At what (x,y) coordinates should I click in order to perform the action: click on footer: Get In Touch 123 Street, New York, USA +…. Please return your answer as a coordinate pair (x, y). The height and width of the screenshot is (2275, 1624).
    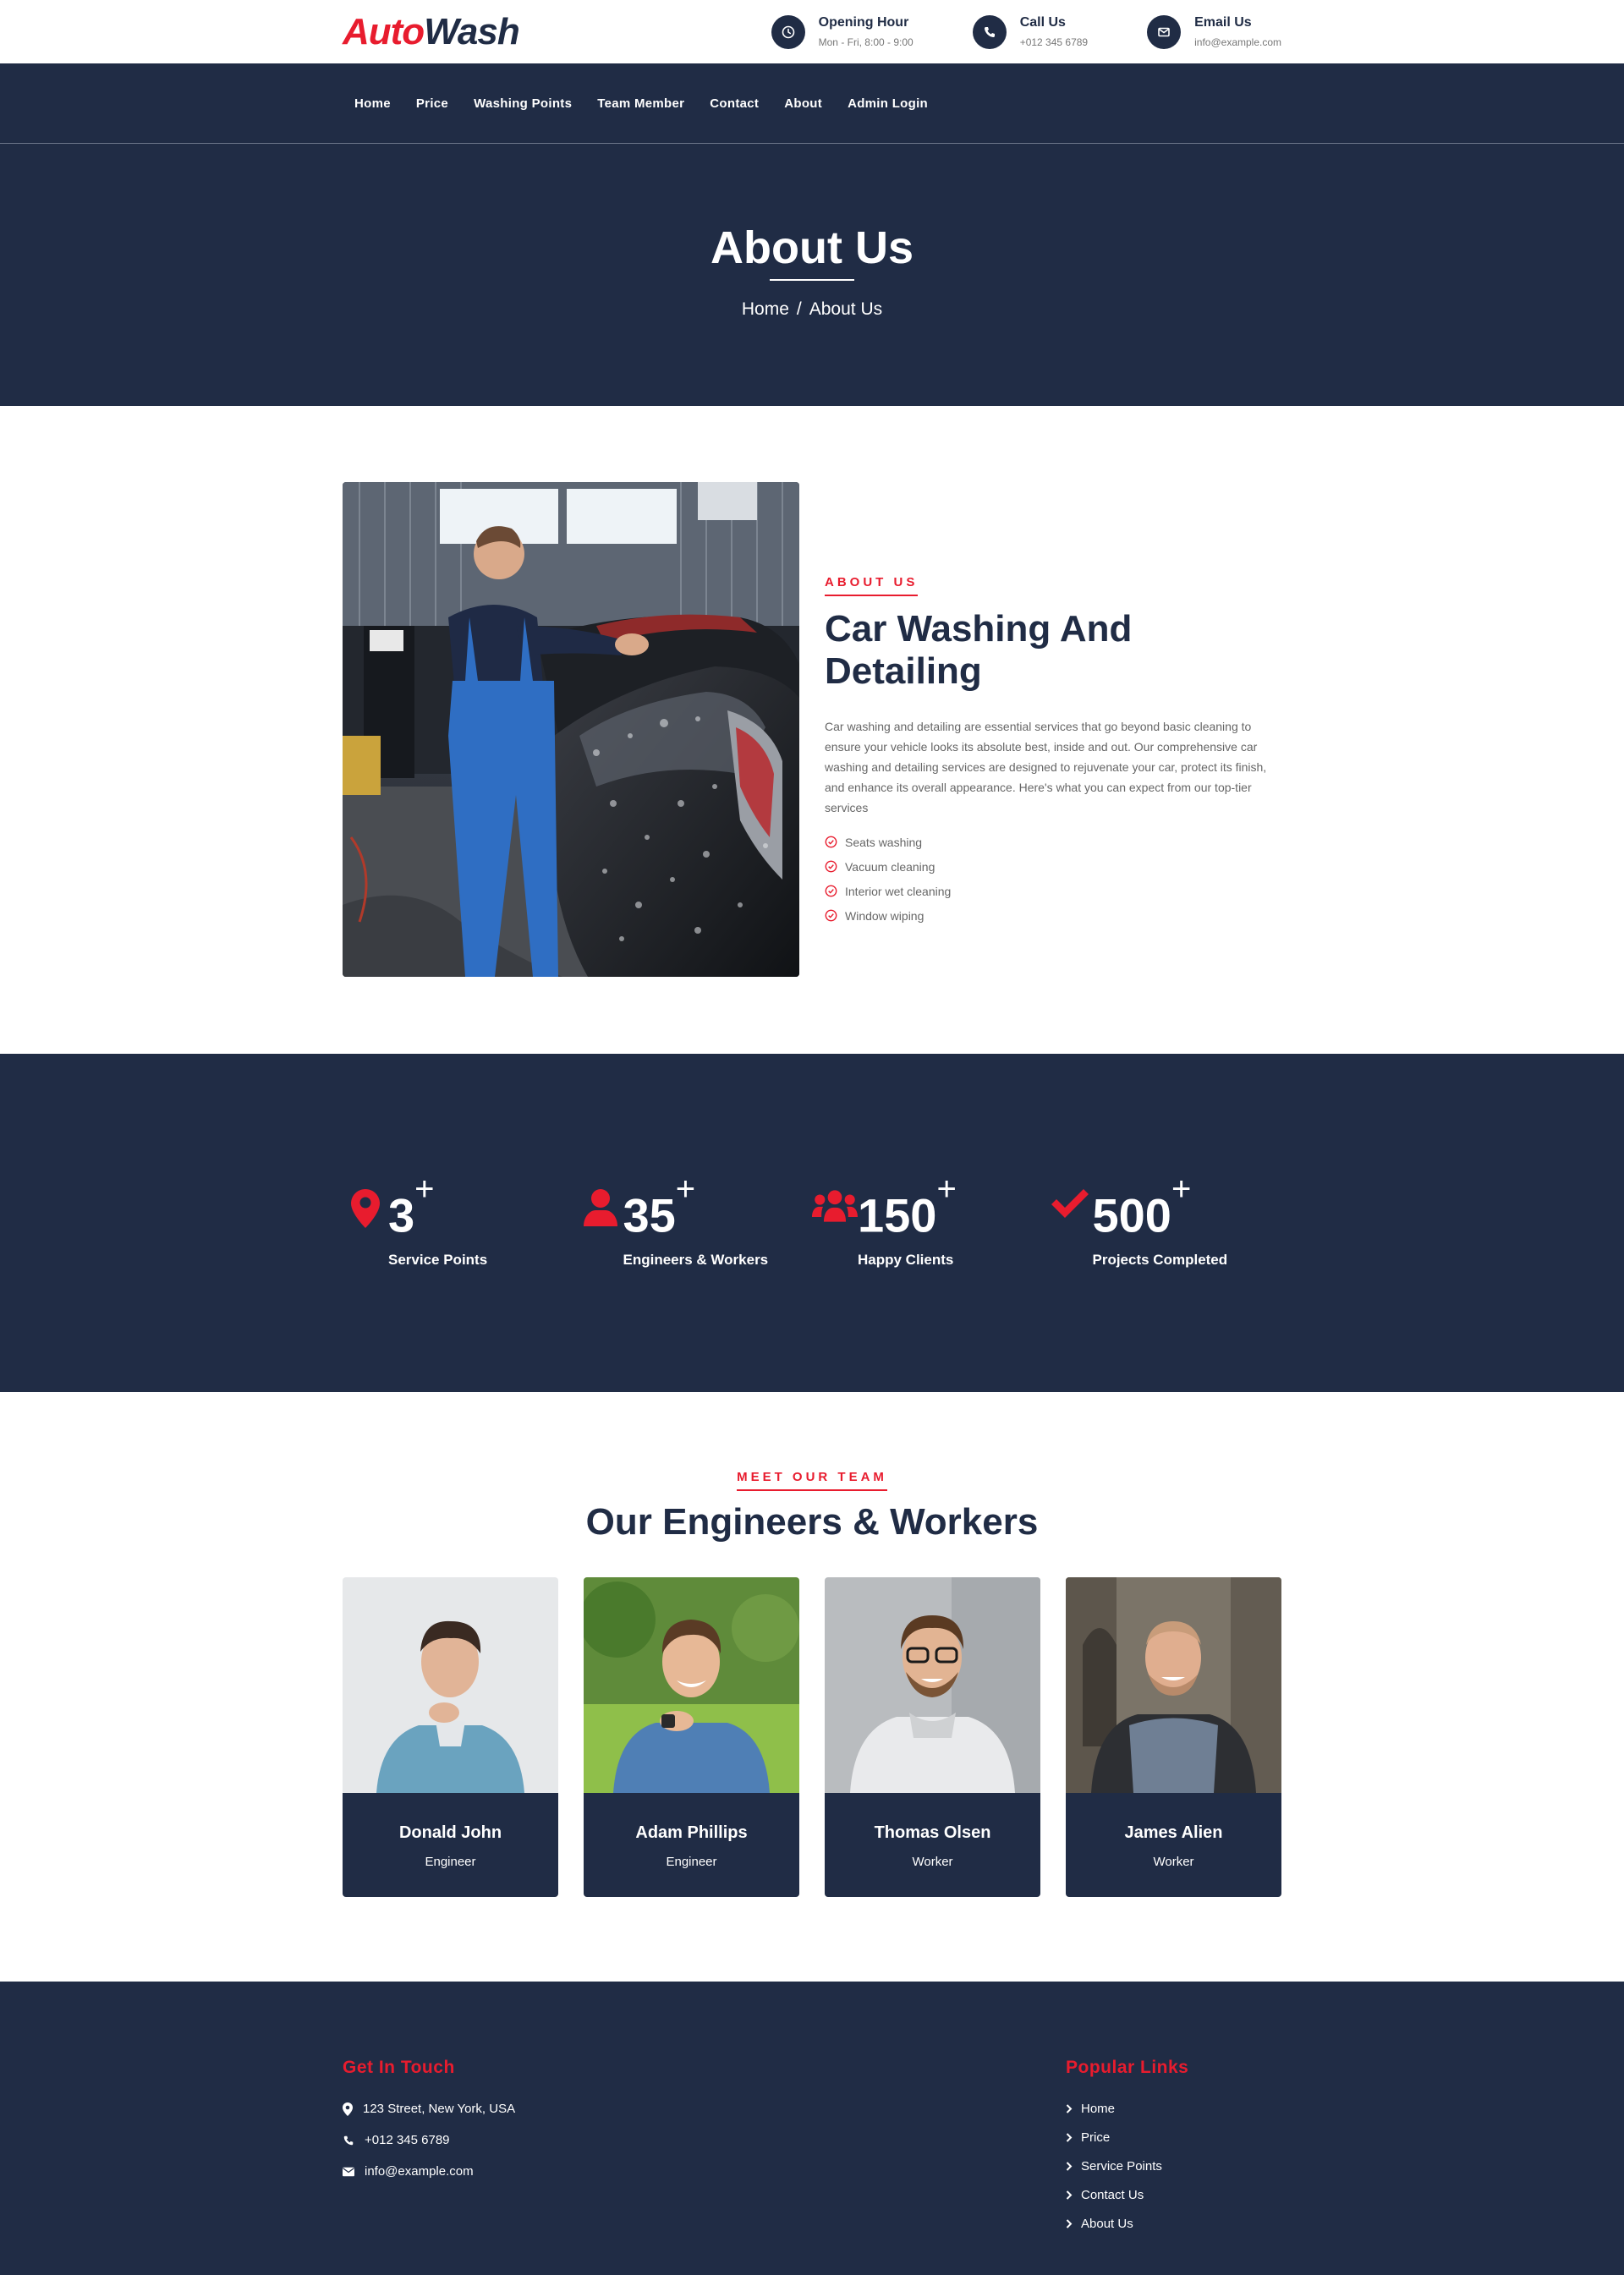
    Looking at the image, I should click on (812, 2128).